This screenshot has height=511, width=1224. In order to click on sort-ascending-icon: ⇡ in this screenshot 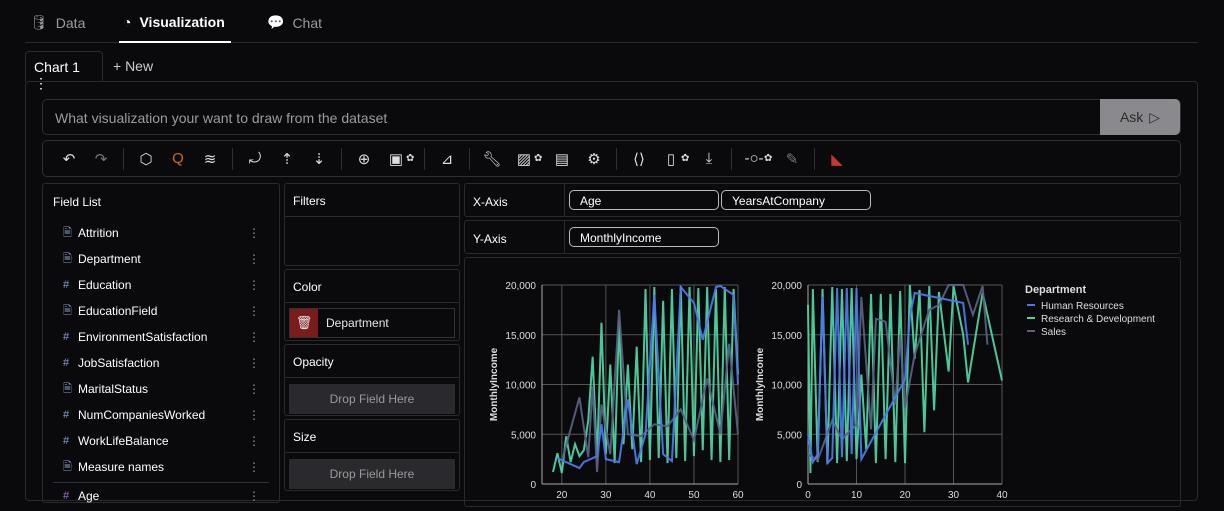, I will do `click(287, 159)`.